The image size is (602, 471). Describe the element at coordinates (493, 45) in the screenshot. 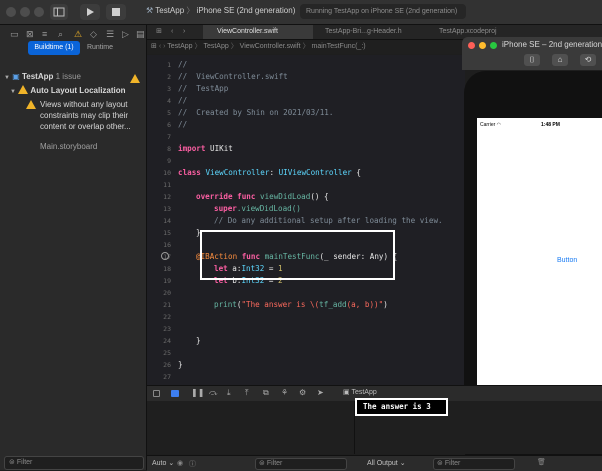

I see `sim-zoom-button` at that location.